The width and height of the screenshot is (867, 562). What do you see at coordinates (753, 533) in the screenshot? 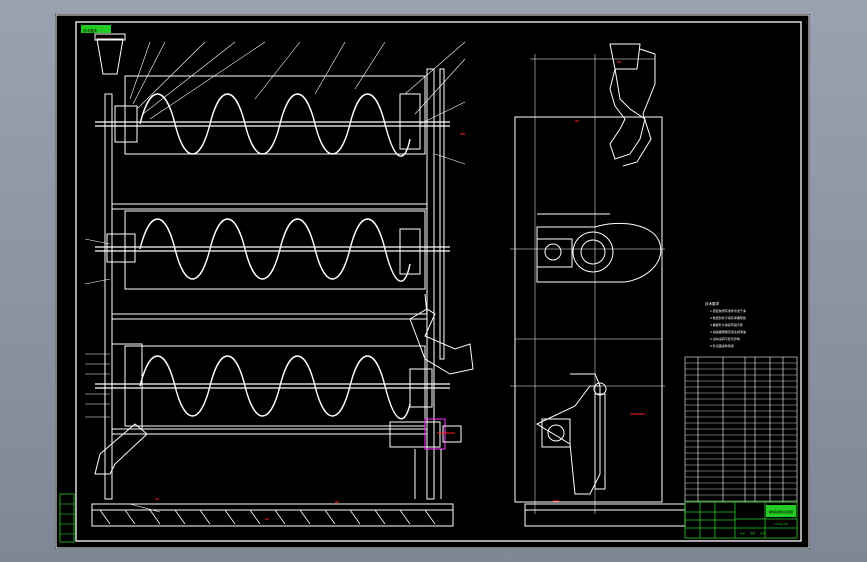
I see `rev-label-2: 处数` at bounding box center [753, 533].